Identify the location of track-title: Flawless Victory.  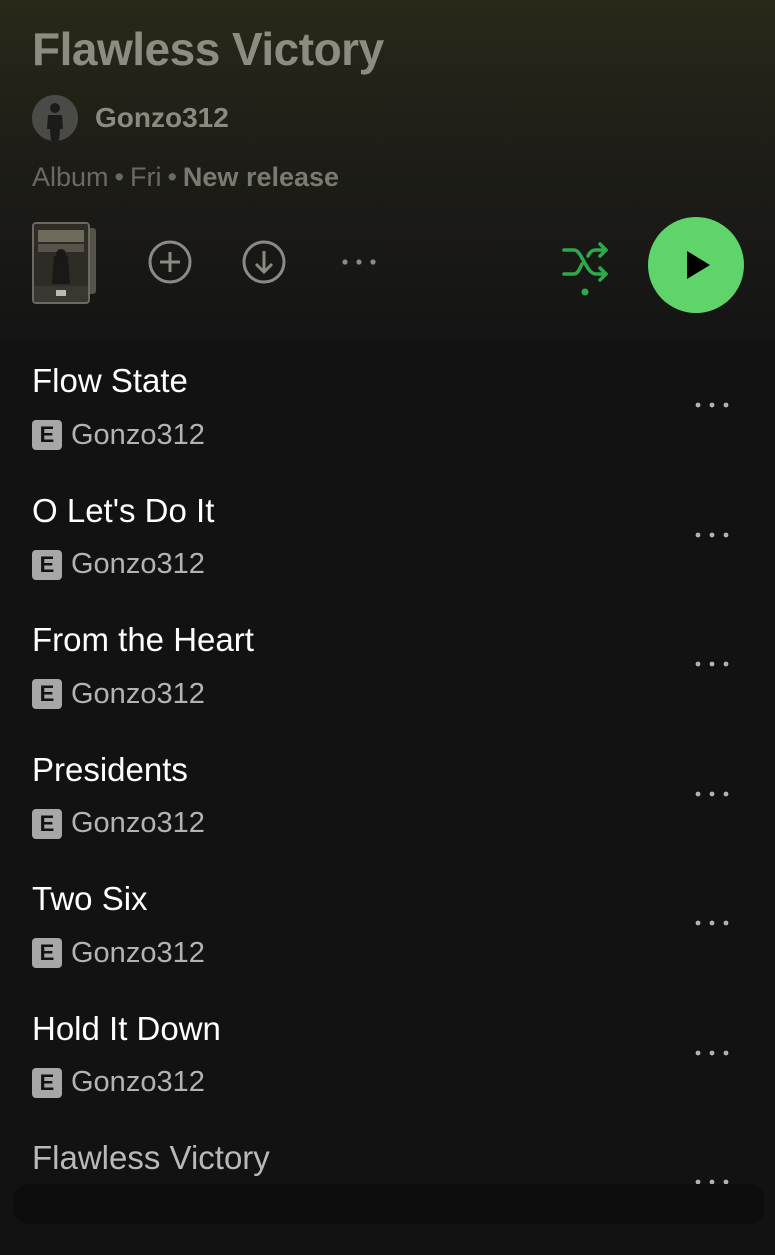
(151, 1157).